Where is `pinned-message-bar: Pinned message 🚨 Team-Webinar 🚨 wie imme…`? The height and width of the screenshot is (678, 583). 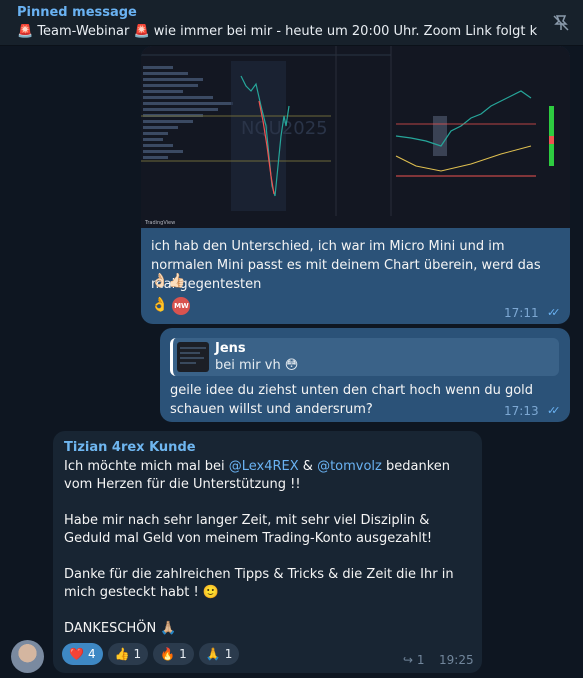 pinned-message-bar: Pinned message 🚨 Team-Webinar 🚨 wie imme… is located at coordinates (291, 23).